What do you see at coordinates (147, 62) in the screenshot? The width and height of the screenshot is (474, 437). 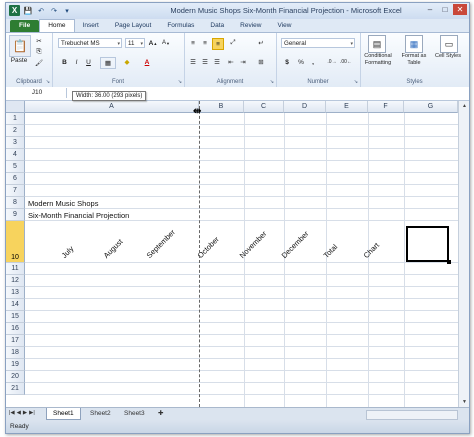 I see `font-color-button: A` at bounding box center [147, 62].